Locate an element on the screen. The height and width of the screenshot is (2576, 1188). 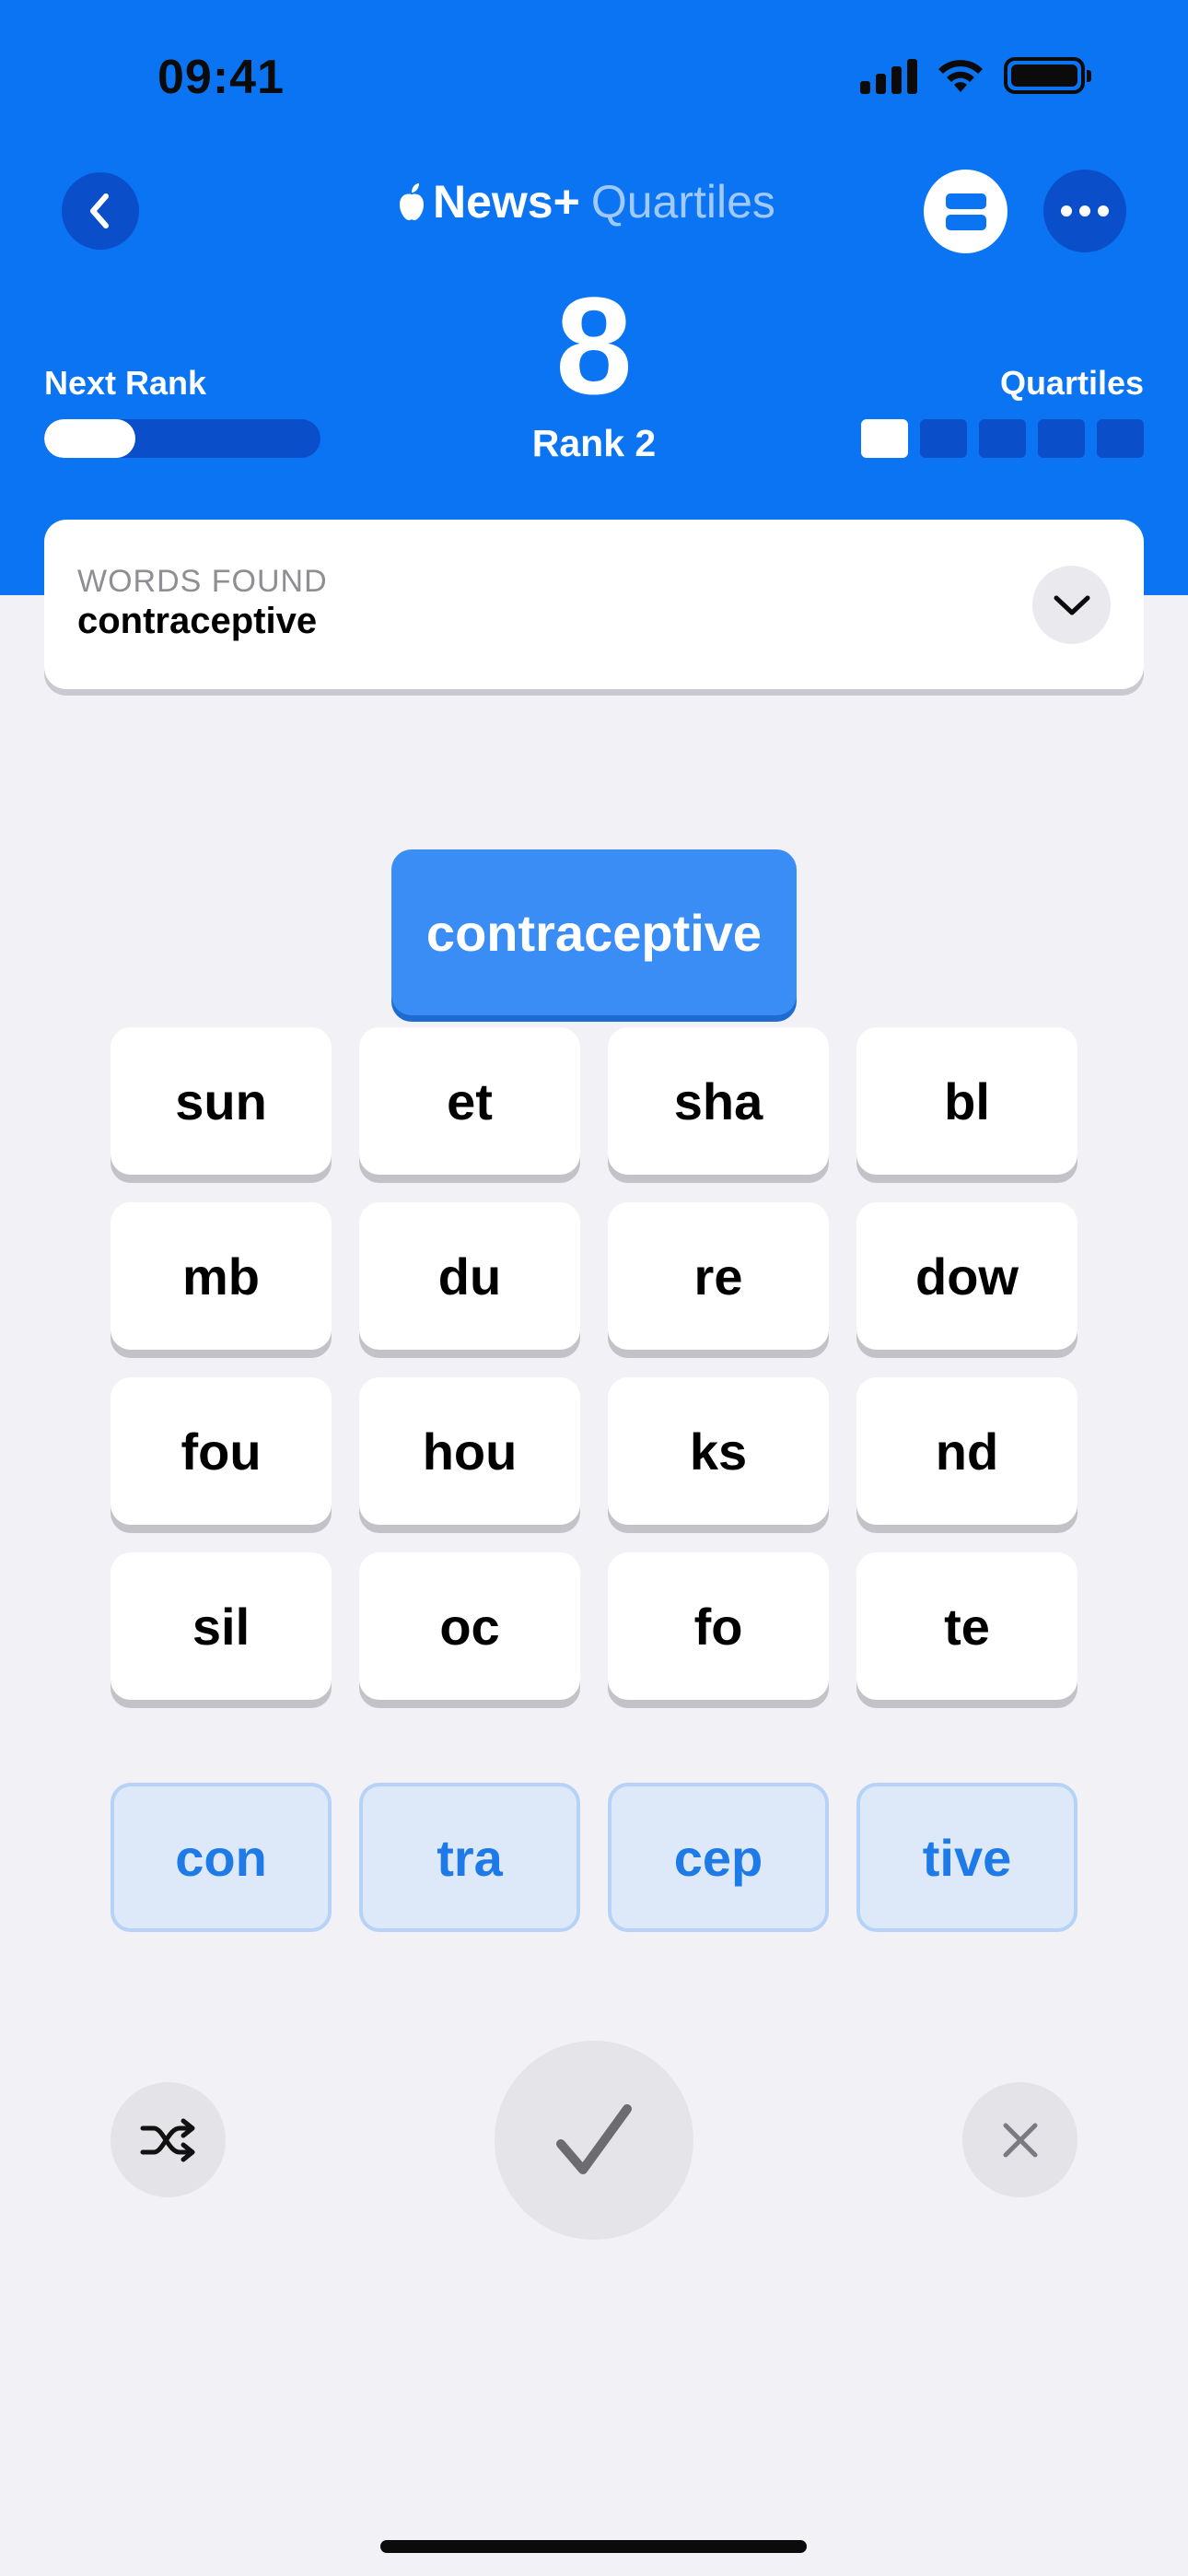
letter-tile: oc is located at coordinates (469, 1626).